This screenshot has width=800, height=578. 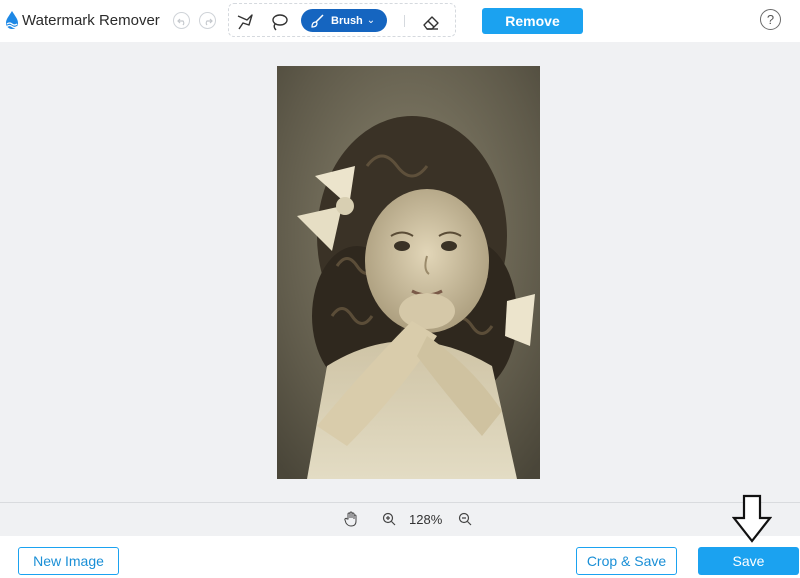 I want to click on zoom-bar: 128%, so click(x=400, y=519).